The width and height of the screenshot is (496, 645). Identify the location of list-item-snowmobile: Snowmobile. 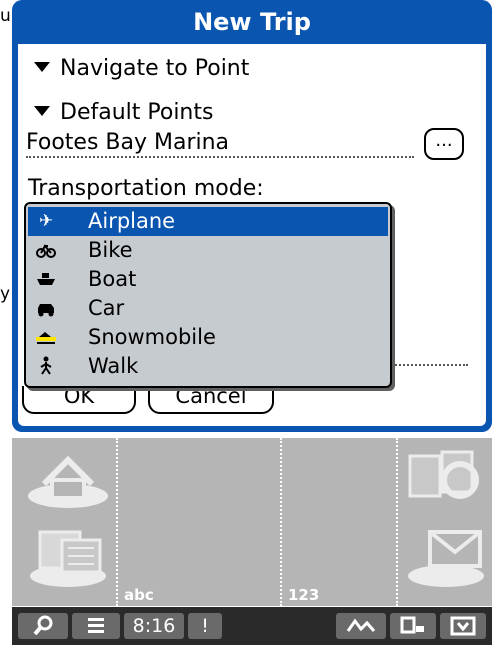
(208, 337).